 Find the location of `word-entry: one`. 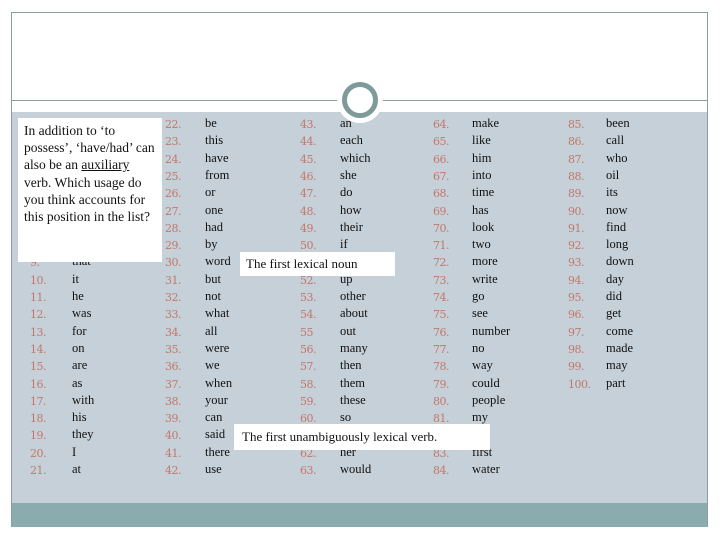

word-entry: one is located at coordinates (214, 209).